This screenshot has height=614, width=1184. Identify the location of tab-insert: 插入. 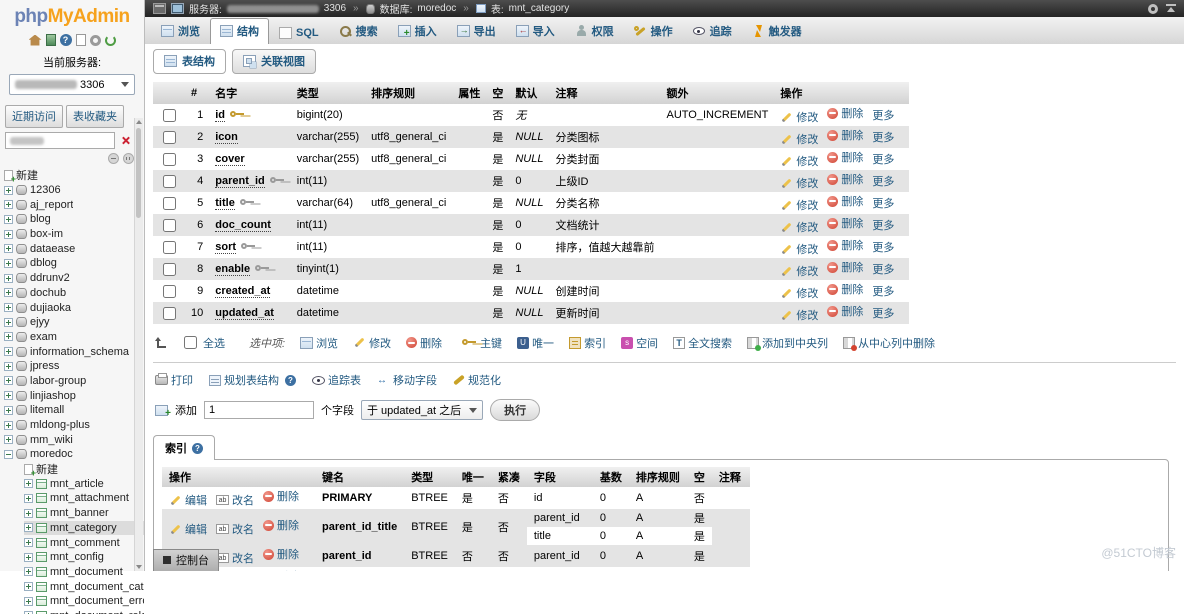
(417, 31).